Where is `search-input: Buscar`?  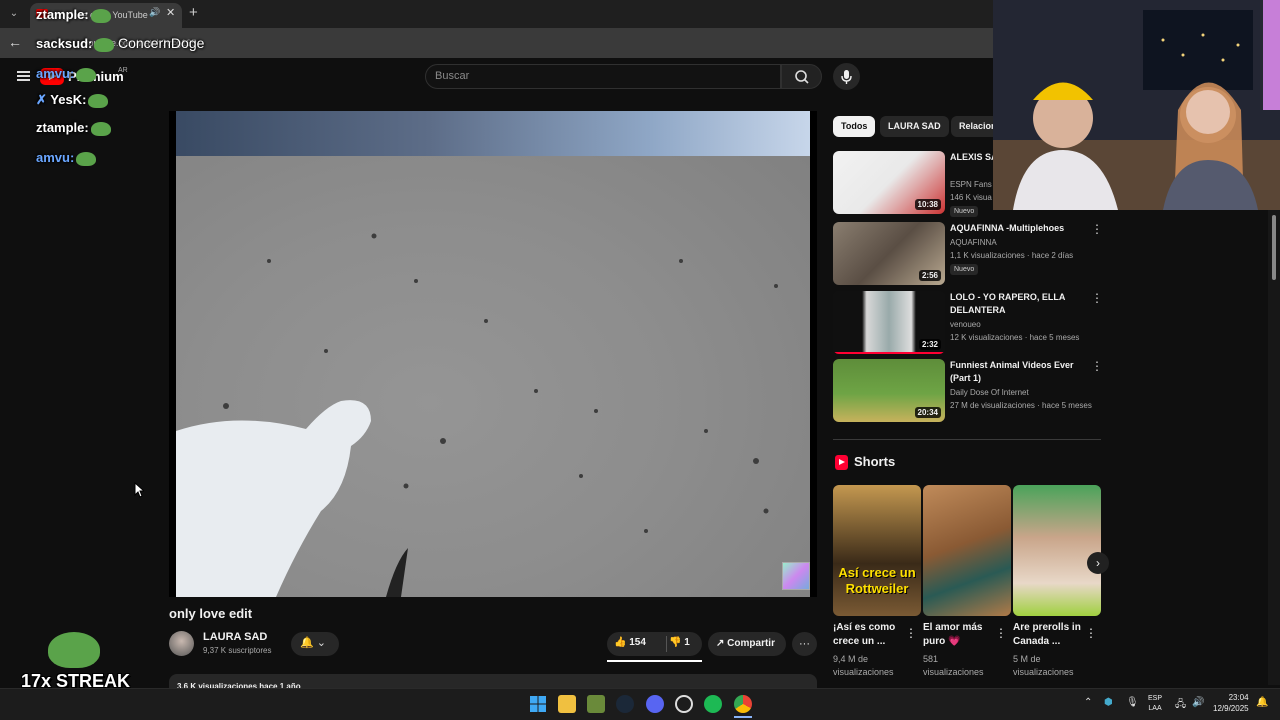 search-input: Buscar is located at coordinates (603, 76).